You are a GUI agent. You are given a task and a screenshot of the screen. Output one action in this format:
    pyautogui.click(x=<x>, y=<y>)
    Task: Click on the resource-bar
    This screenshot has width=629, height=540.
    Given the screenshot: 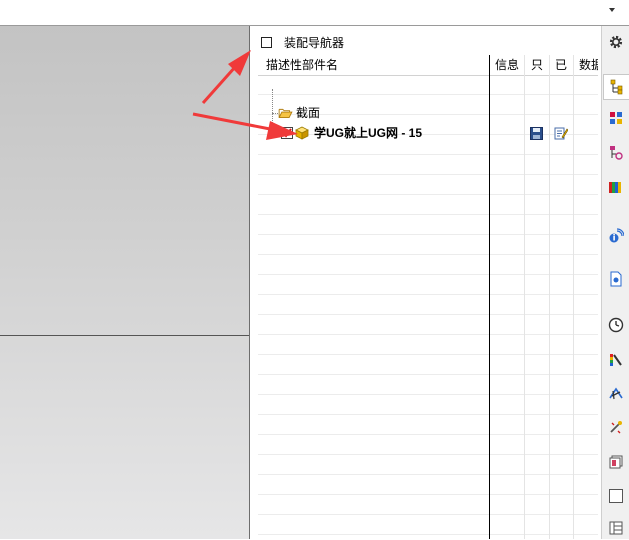 What is the action you would take?
    pyautogui.click(x=615, y=282)
    